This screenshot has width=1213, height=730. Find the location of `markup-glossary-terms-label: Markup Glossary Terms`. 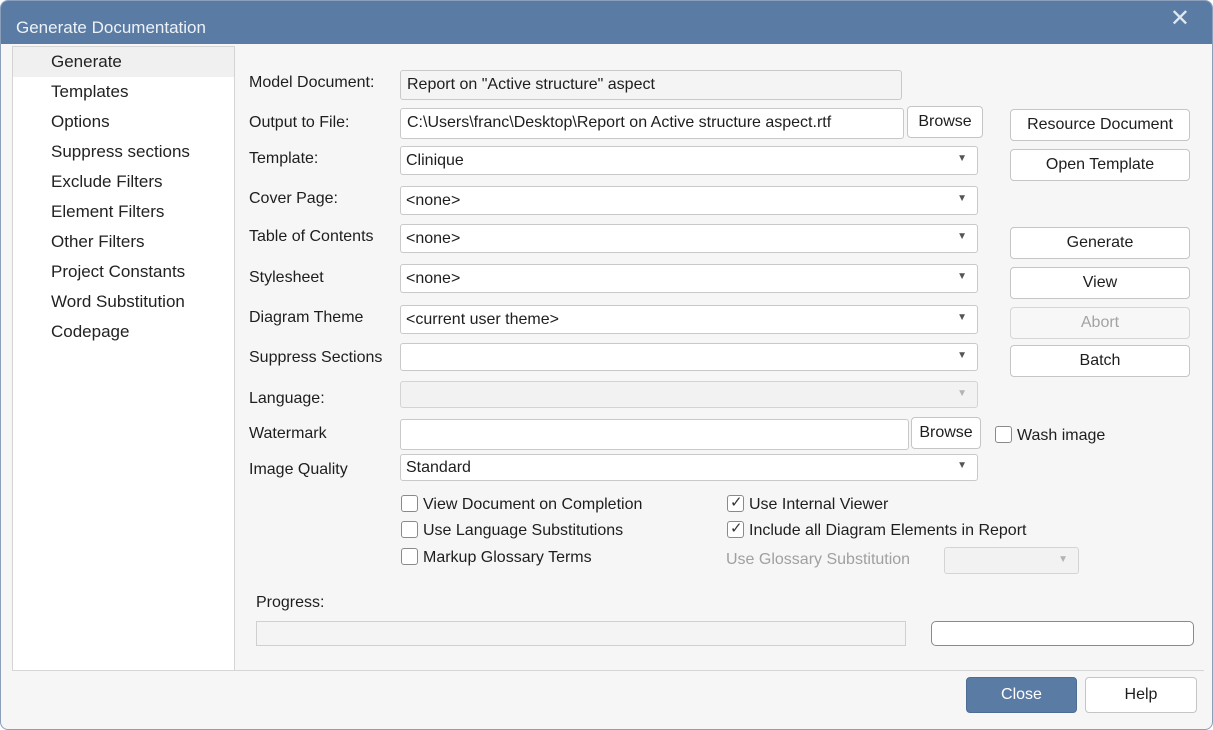

markup-glossary-terms-label: Markup Glossary Terms is located at coordinates (507, 557).